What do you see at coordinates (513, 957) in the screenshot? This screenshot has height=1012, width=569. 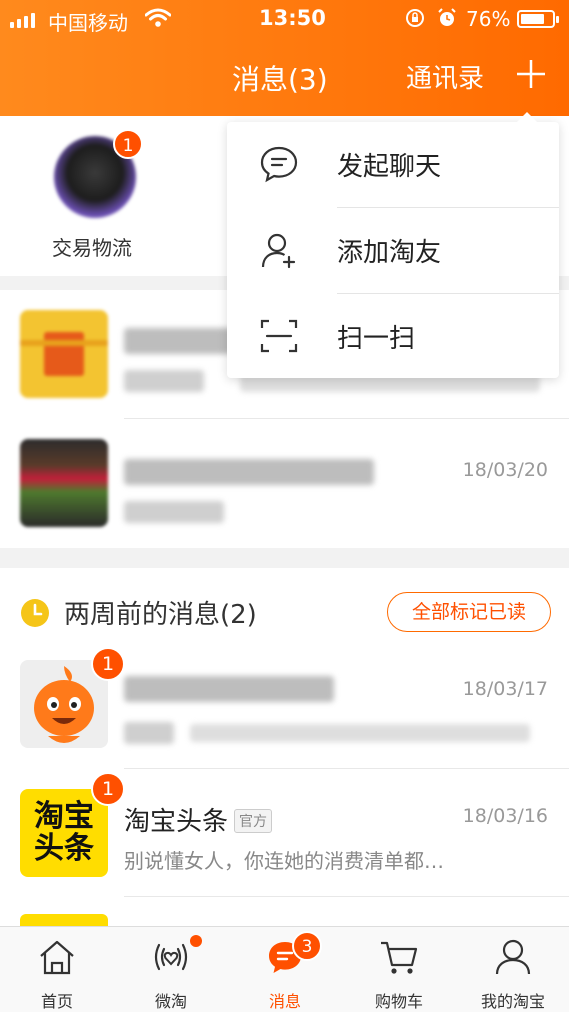 I see `profile-icon` at bounding box center [513, 957].